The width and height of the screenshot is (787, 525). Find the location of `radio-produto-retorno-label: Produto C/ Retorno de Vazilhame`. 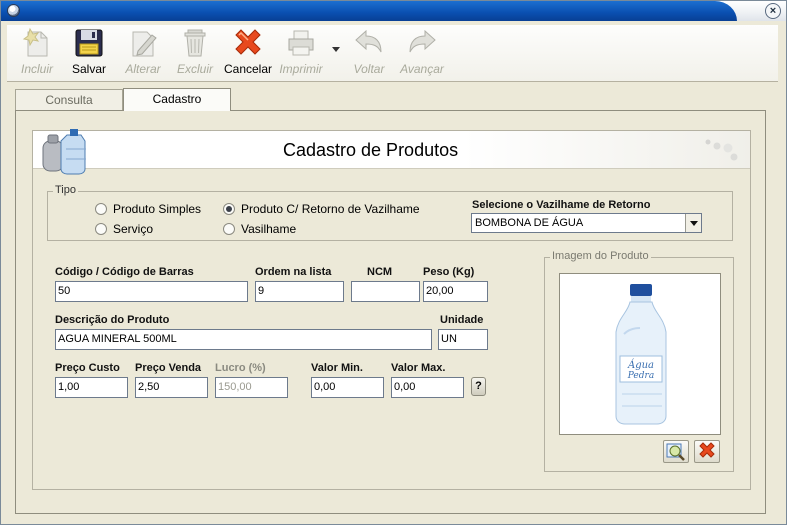

radio-produto-retorno-label: Produto C/ Retorno de Vazilhame is located at coordinates (330, 209).